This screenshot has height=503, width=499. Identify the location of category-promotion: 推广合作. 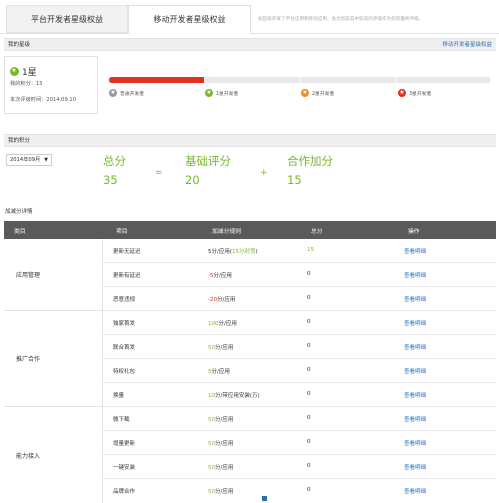
(53, 359).